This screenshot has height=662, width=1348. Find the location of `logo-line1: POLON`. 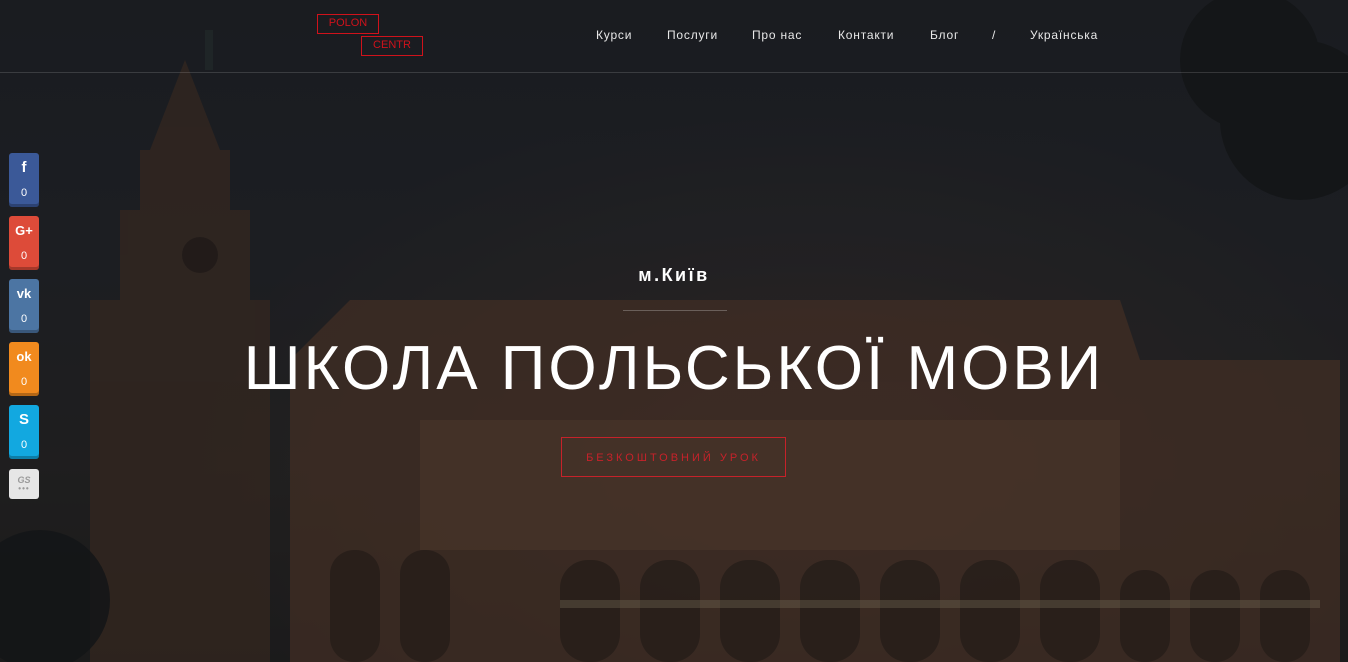

logo-line1: POLON is located at coordinates (348, 24).